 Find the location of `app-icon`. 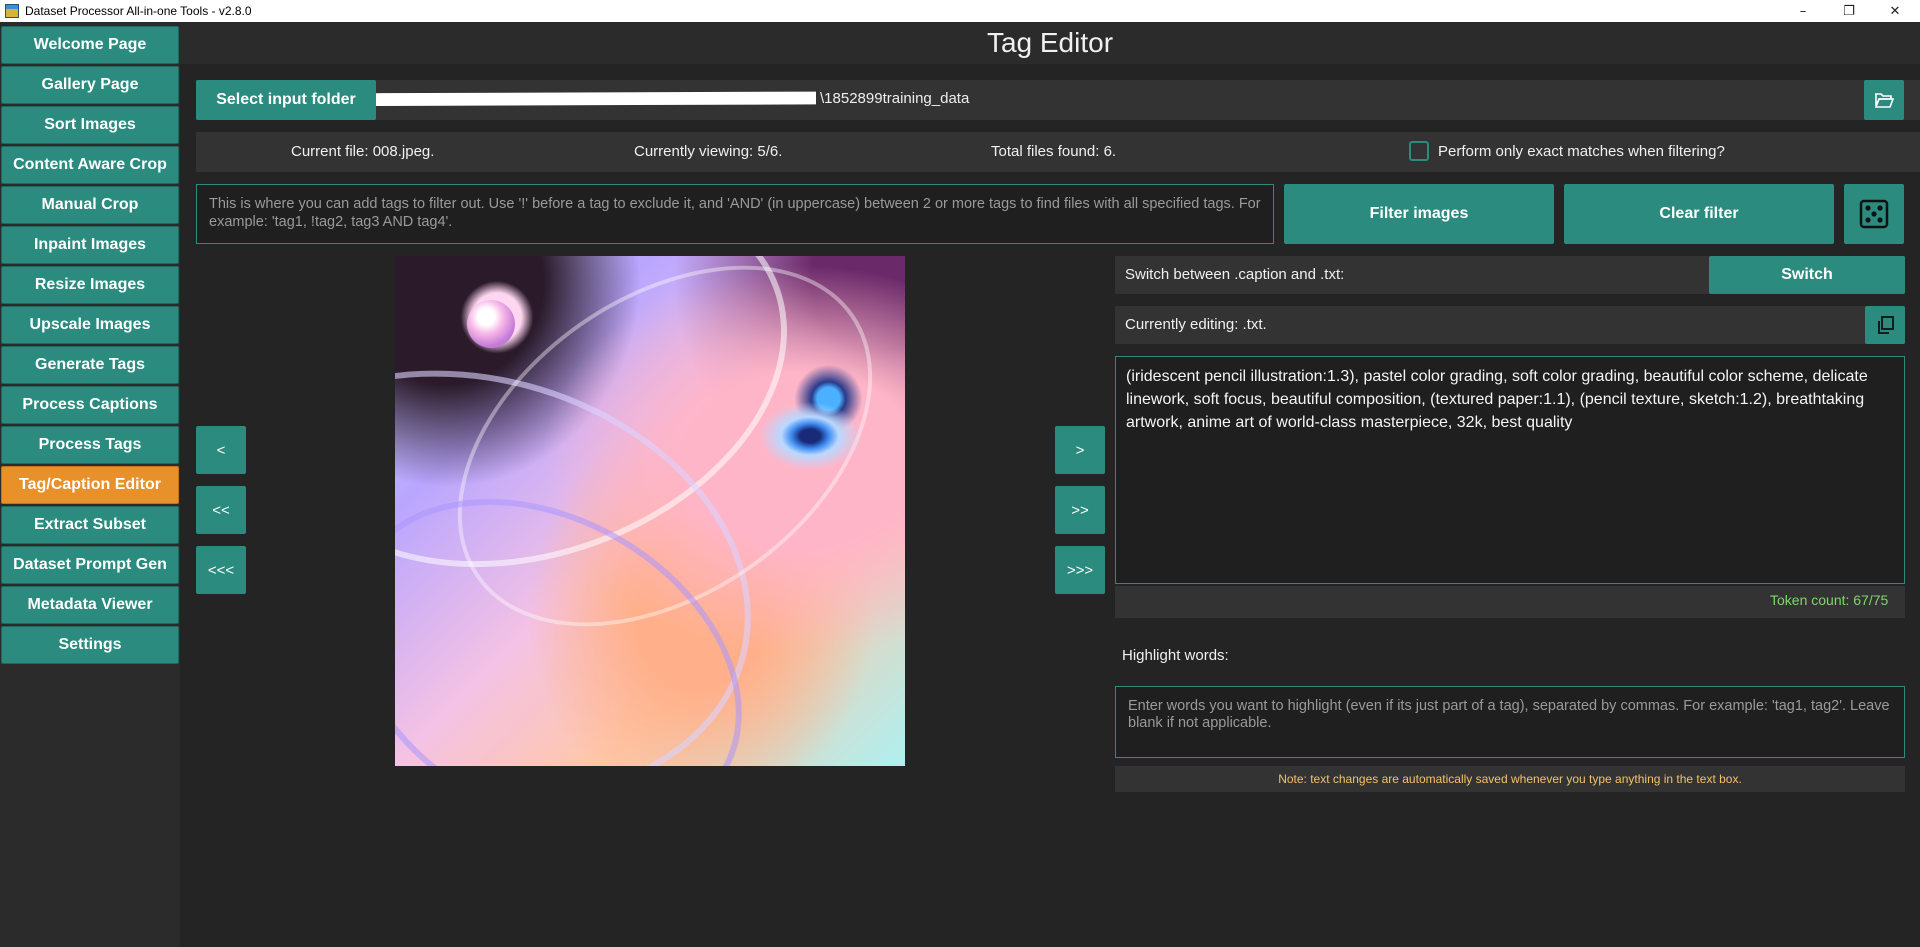

app-icon is located at coordinates (12, 11).